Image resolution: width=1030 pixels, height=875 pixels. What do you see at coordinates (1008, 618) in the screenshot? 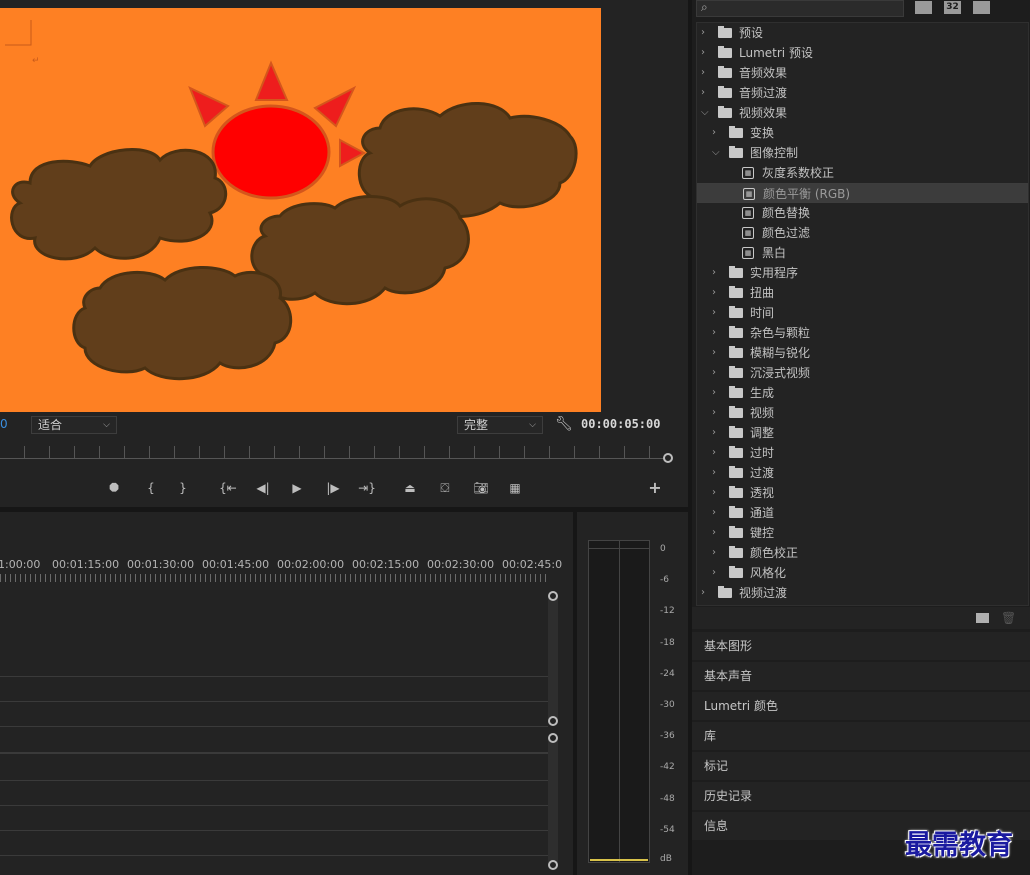
I see `trash-icon: 🗑︎` at bounding box center [1008, 618].